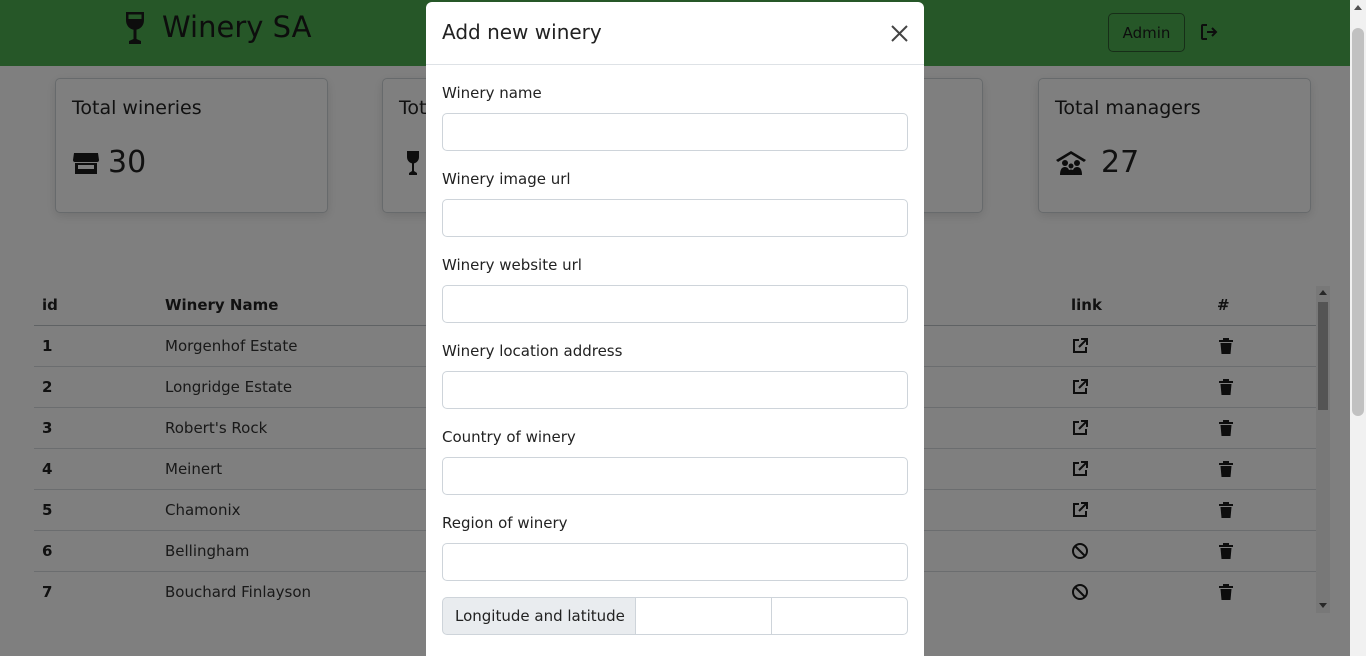 This screenshot has height=656, width=1366. Describe the element at coordinates (675, 390) in the screenshot. I see `winery-location-input` at that location.